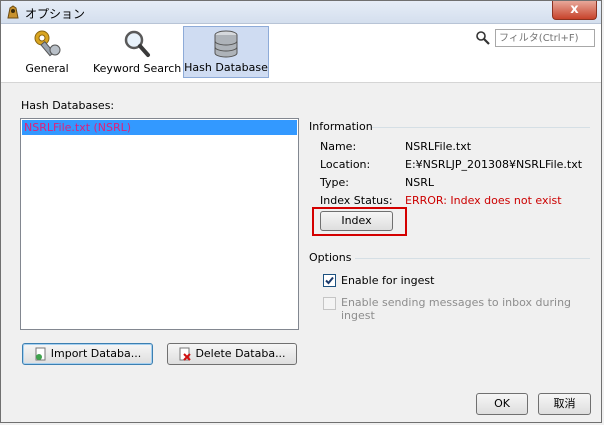 Image resolution: width=604 pixels, height=425 pixels. What do you see at coordinates (226, 67) in the screenshot?
I see `tab-hash-database-label: Hash Database` at bounding box center [226, 67].